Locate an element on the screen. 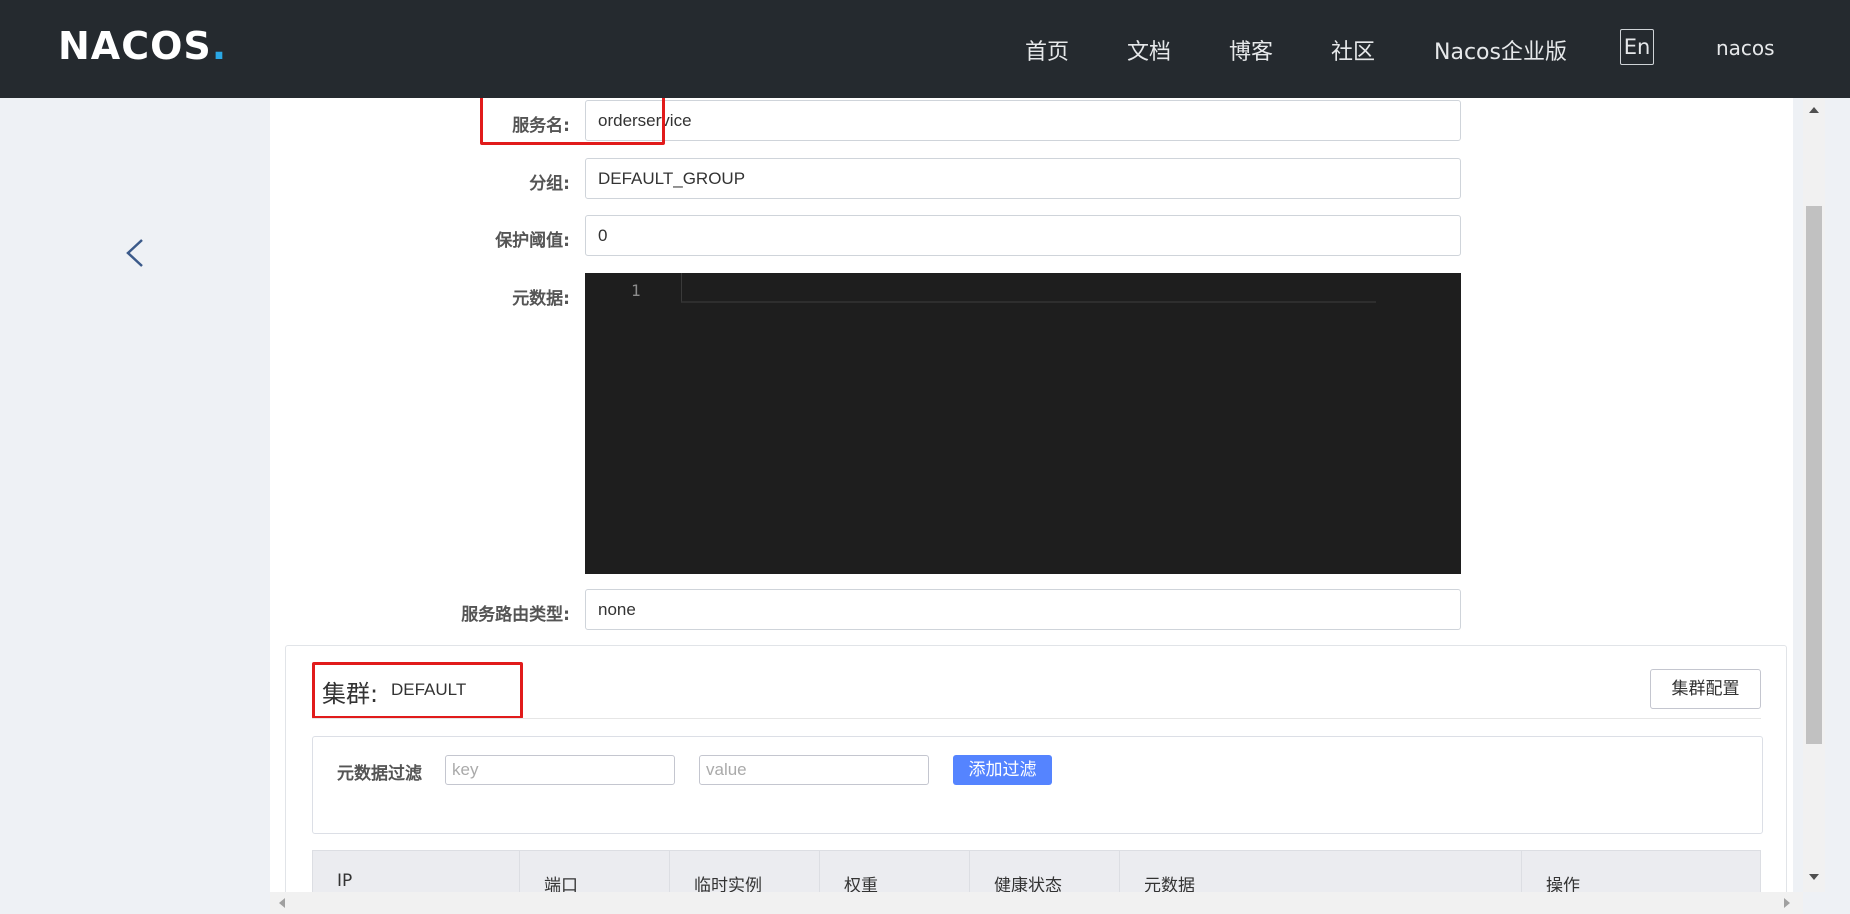  scroll-right-icon is located at coordinates (1787, 903).